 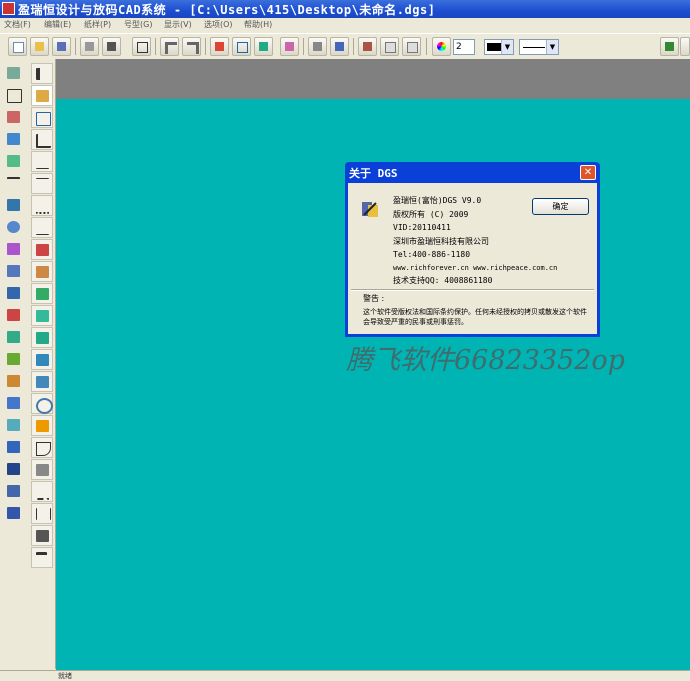 I want to click on tool-text, so click(x=42, y=557).